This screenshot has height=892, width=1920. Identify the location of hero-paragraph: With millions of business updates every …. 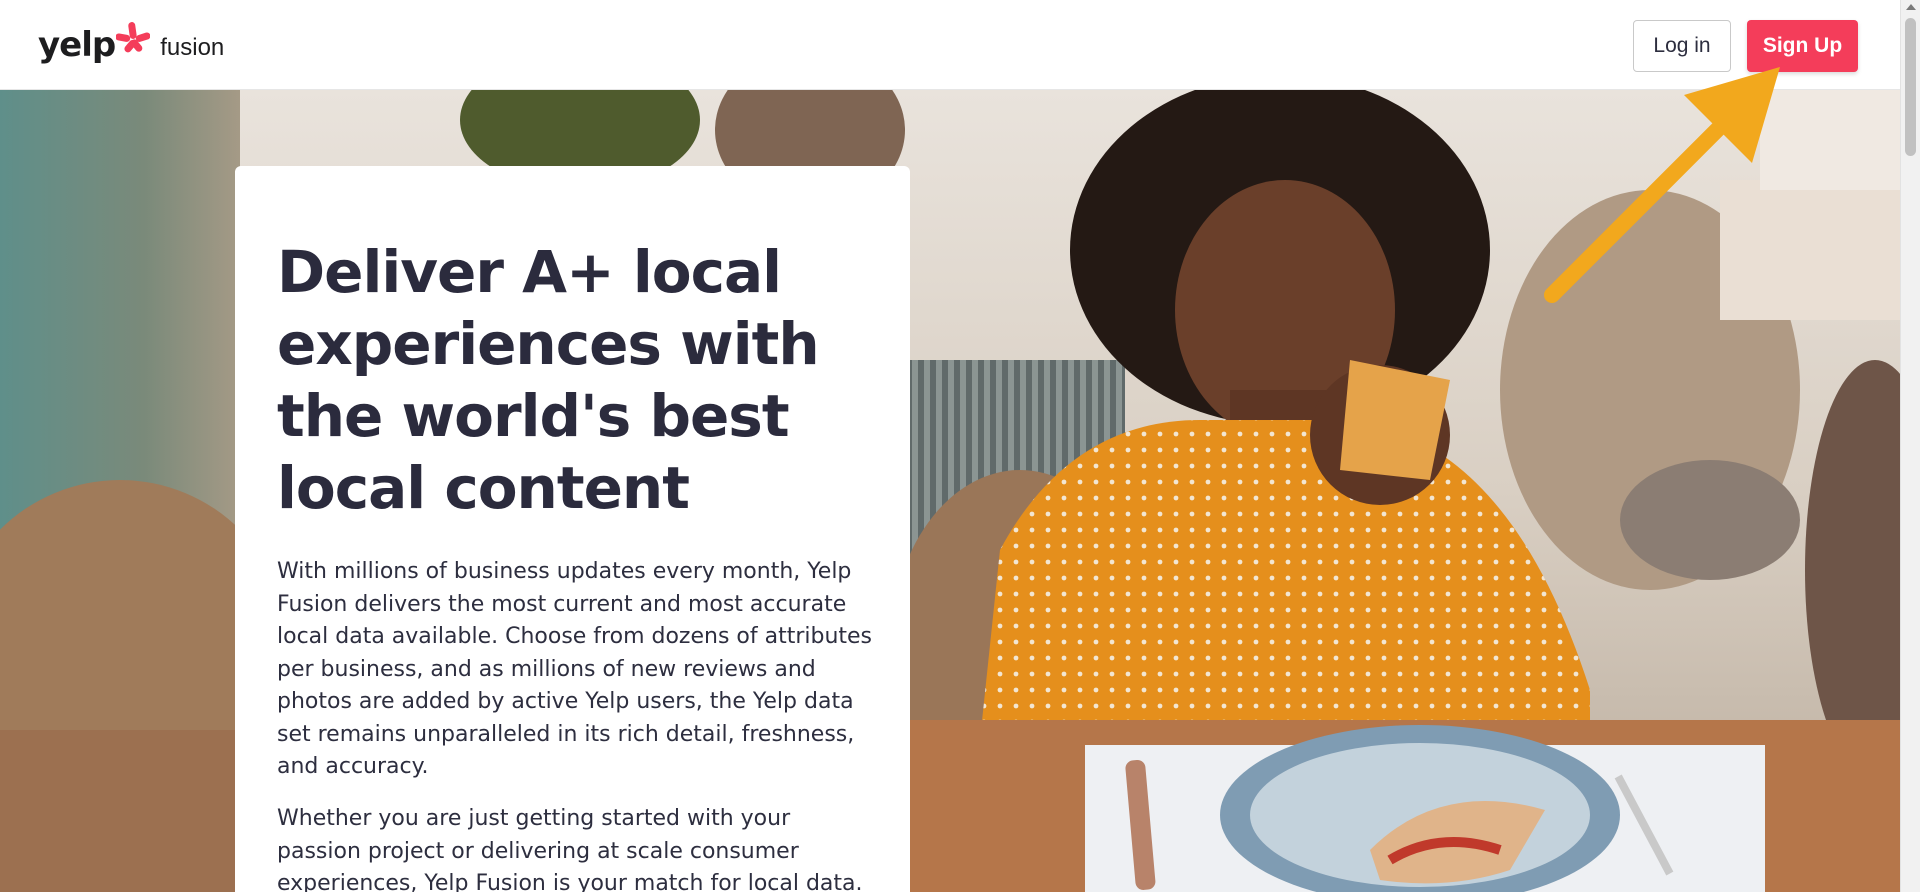
(575, 669).